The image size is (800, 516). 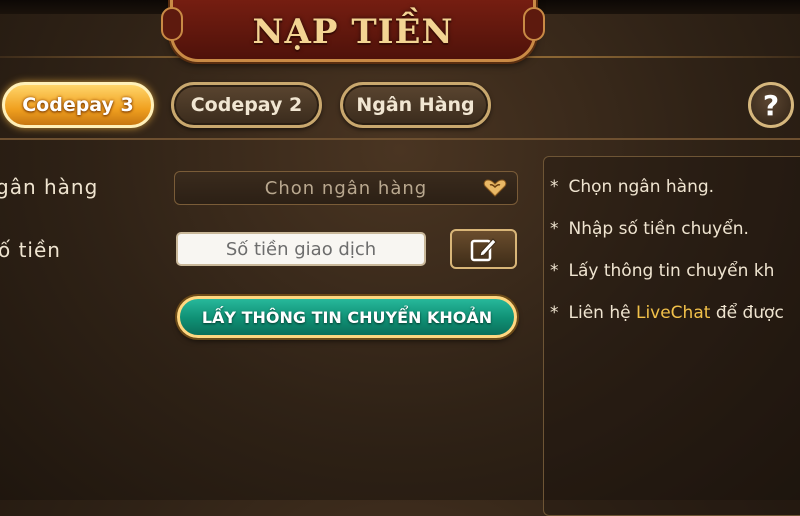 I want to click on page-title: NẠP TIỀN, so click(x=353, y=32).